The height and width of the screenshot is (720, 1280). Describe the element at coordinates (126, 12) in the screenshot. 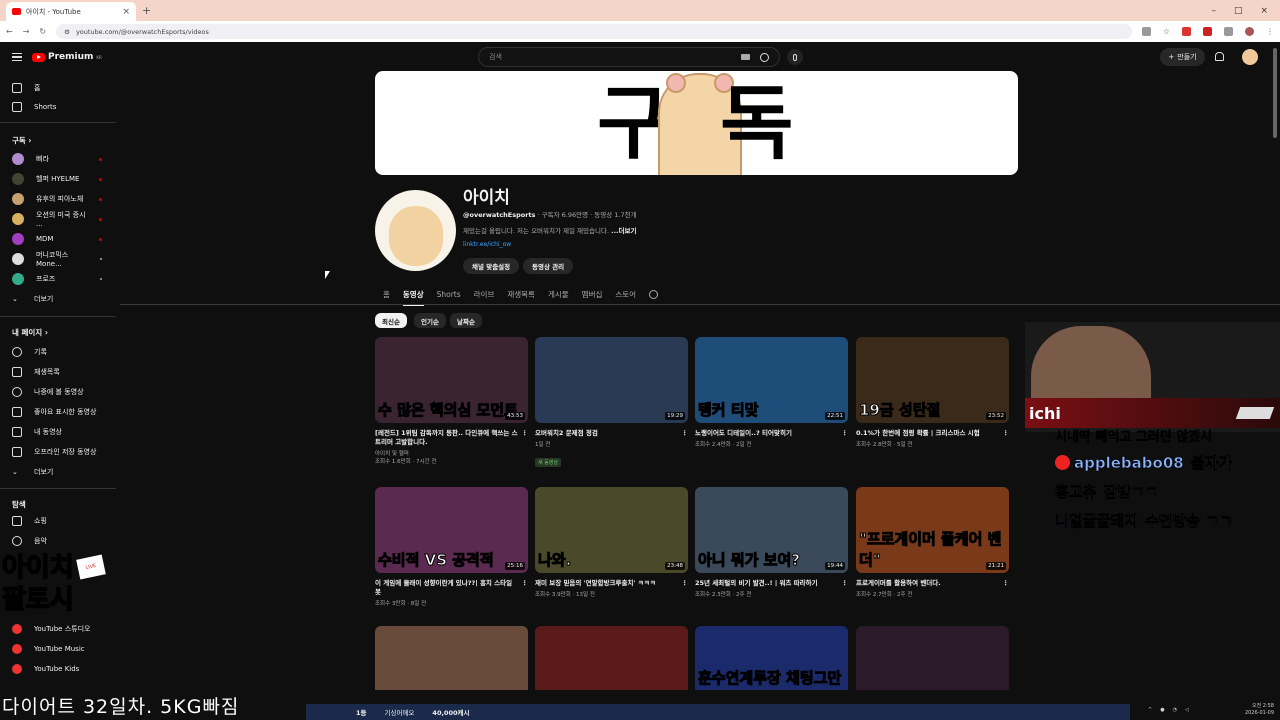

I see `close-tab-icon: ×` at that location.